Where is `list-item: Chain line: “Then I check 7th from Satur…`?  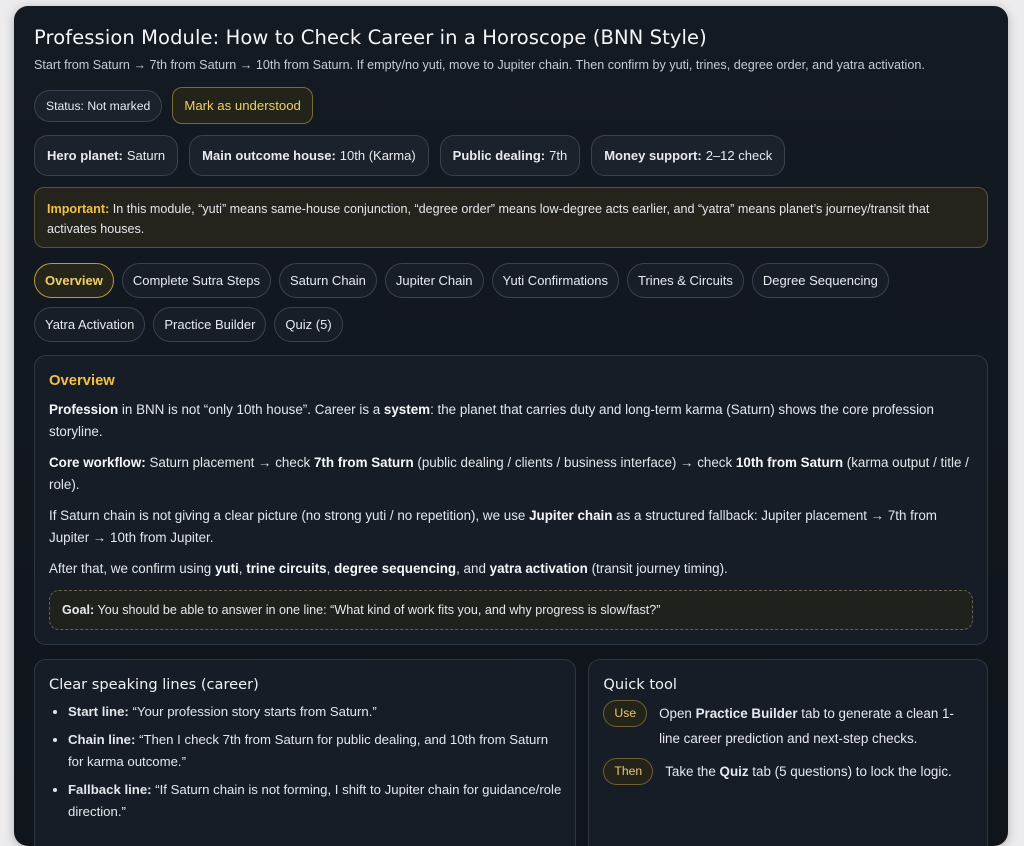
list-item: Chain line: “Then I check 7th from Satur… is located at coordinates (314, 751).